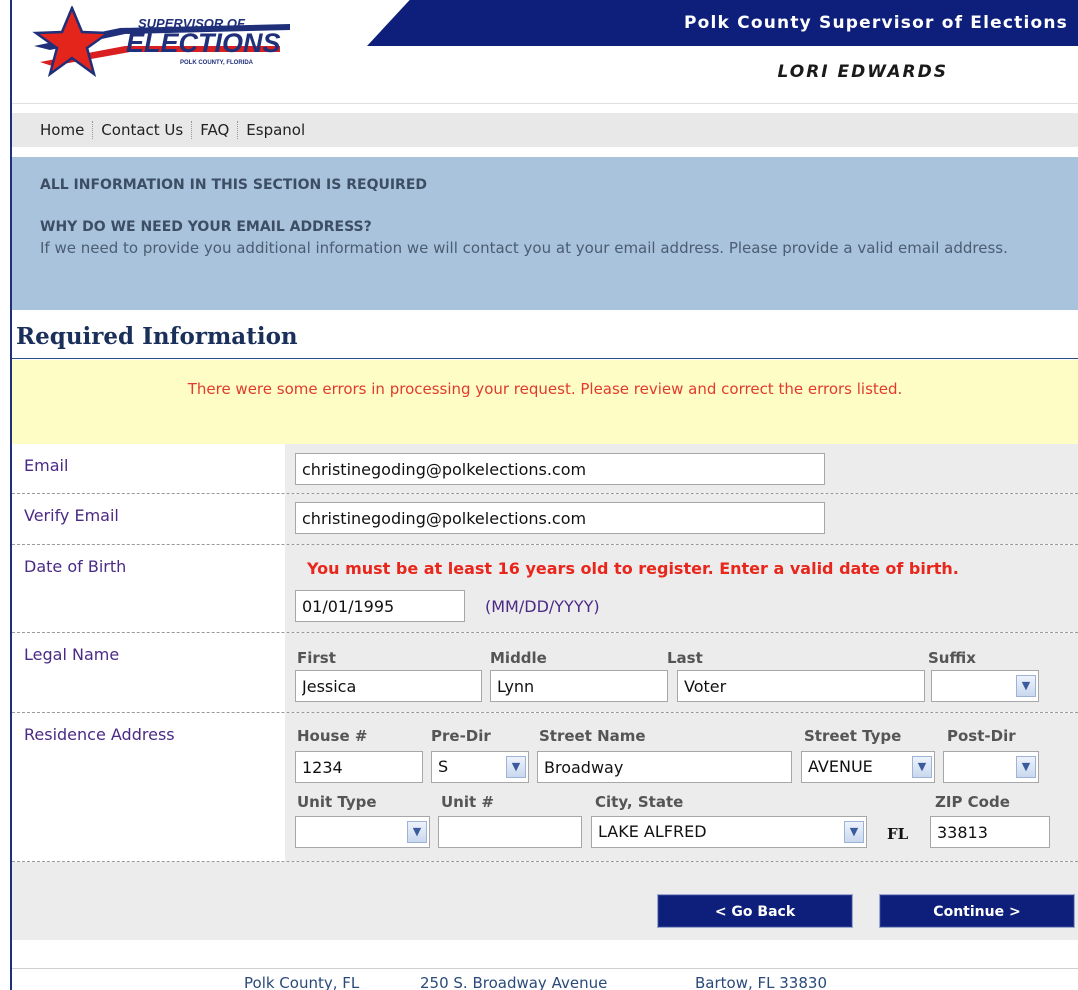 This screenshot has height=990, width=1078. Describe the element at coordinates (480, 767) in the screenshot. I see `pre-dir-select: S ▼` at that location.